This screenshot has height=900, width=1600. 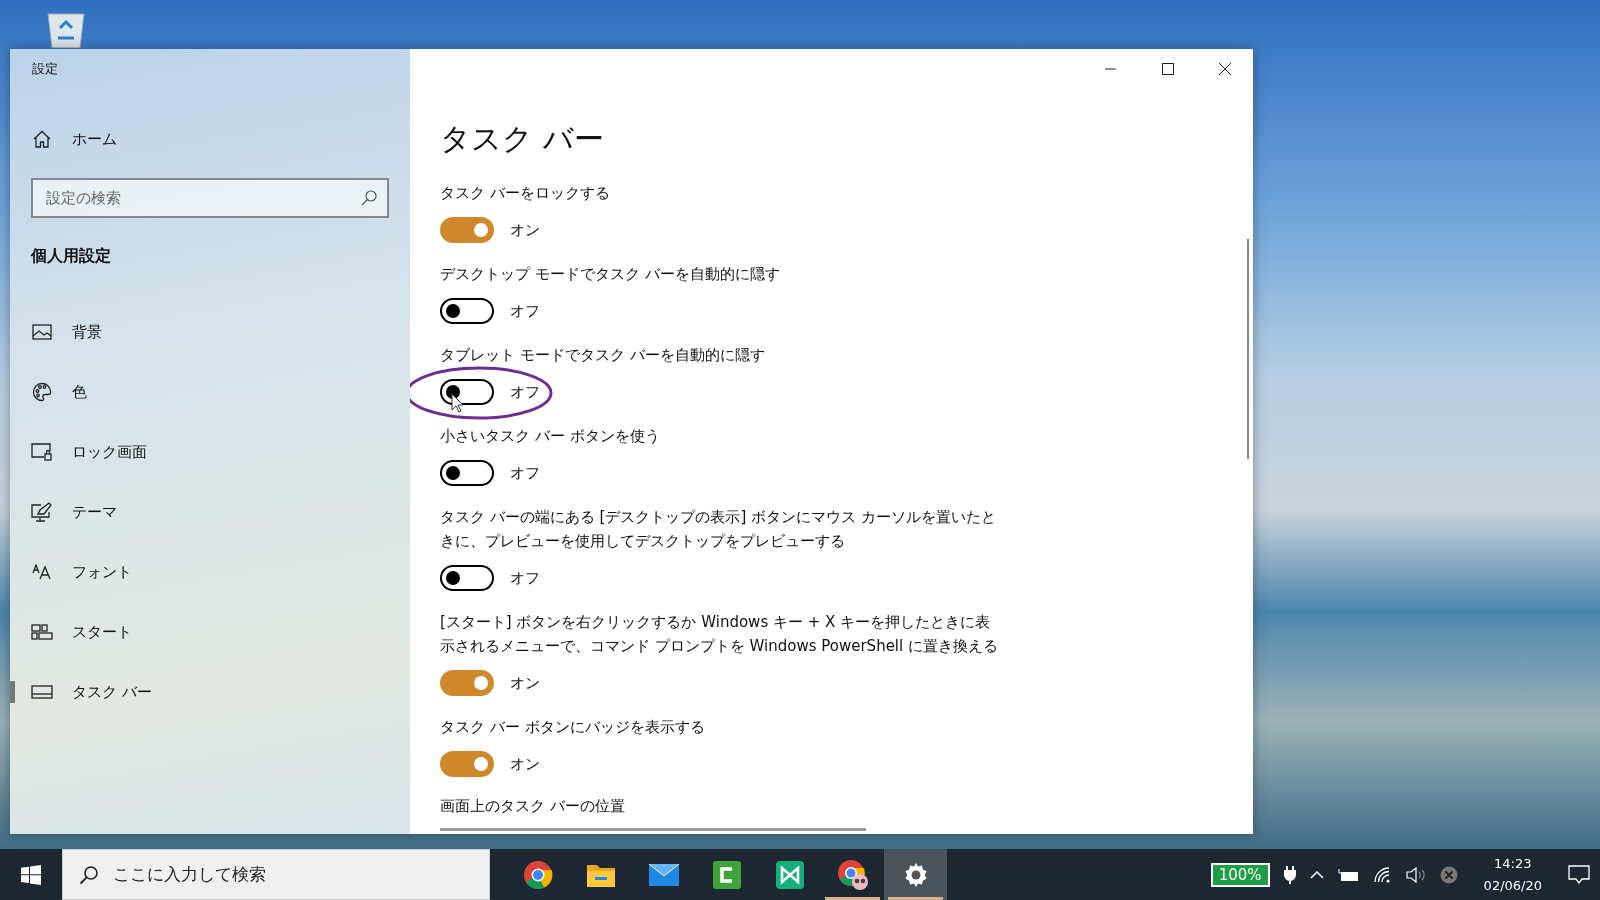 What do you see at coordinates (42, 692) in the screenshot?
I see `taskbar-icon` at bounding box center [42, 692].